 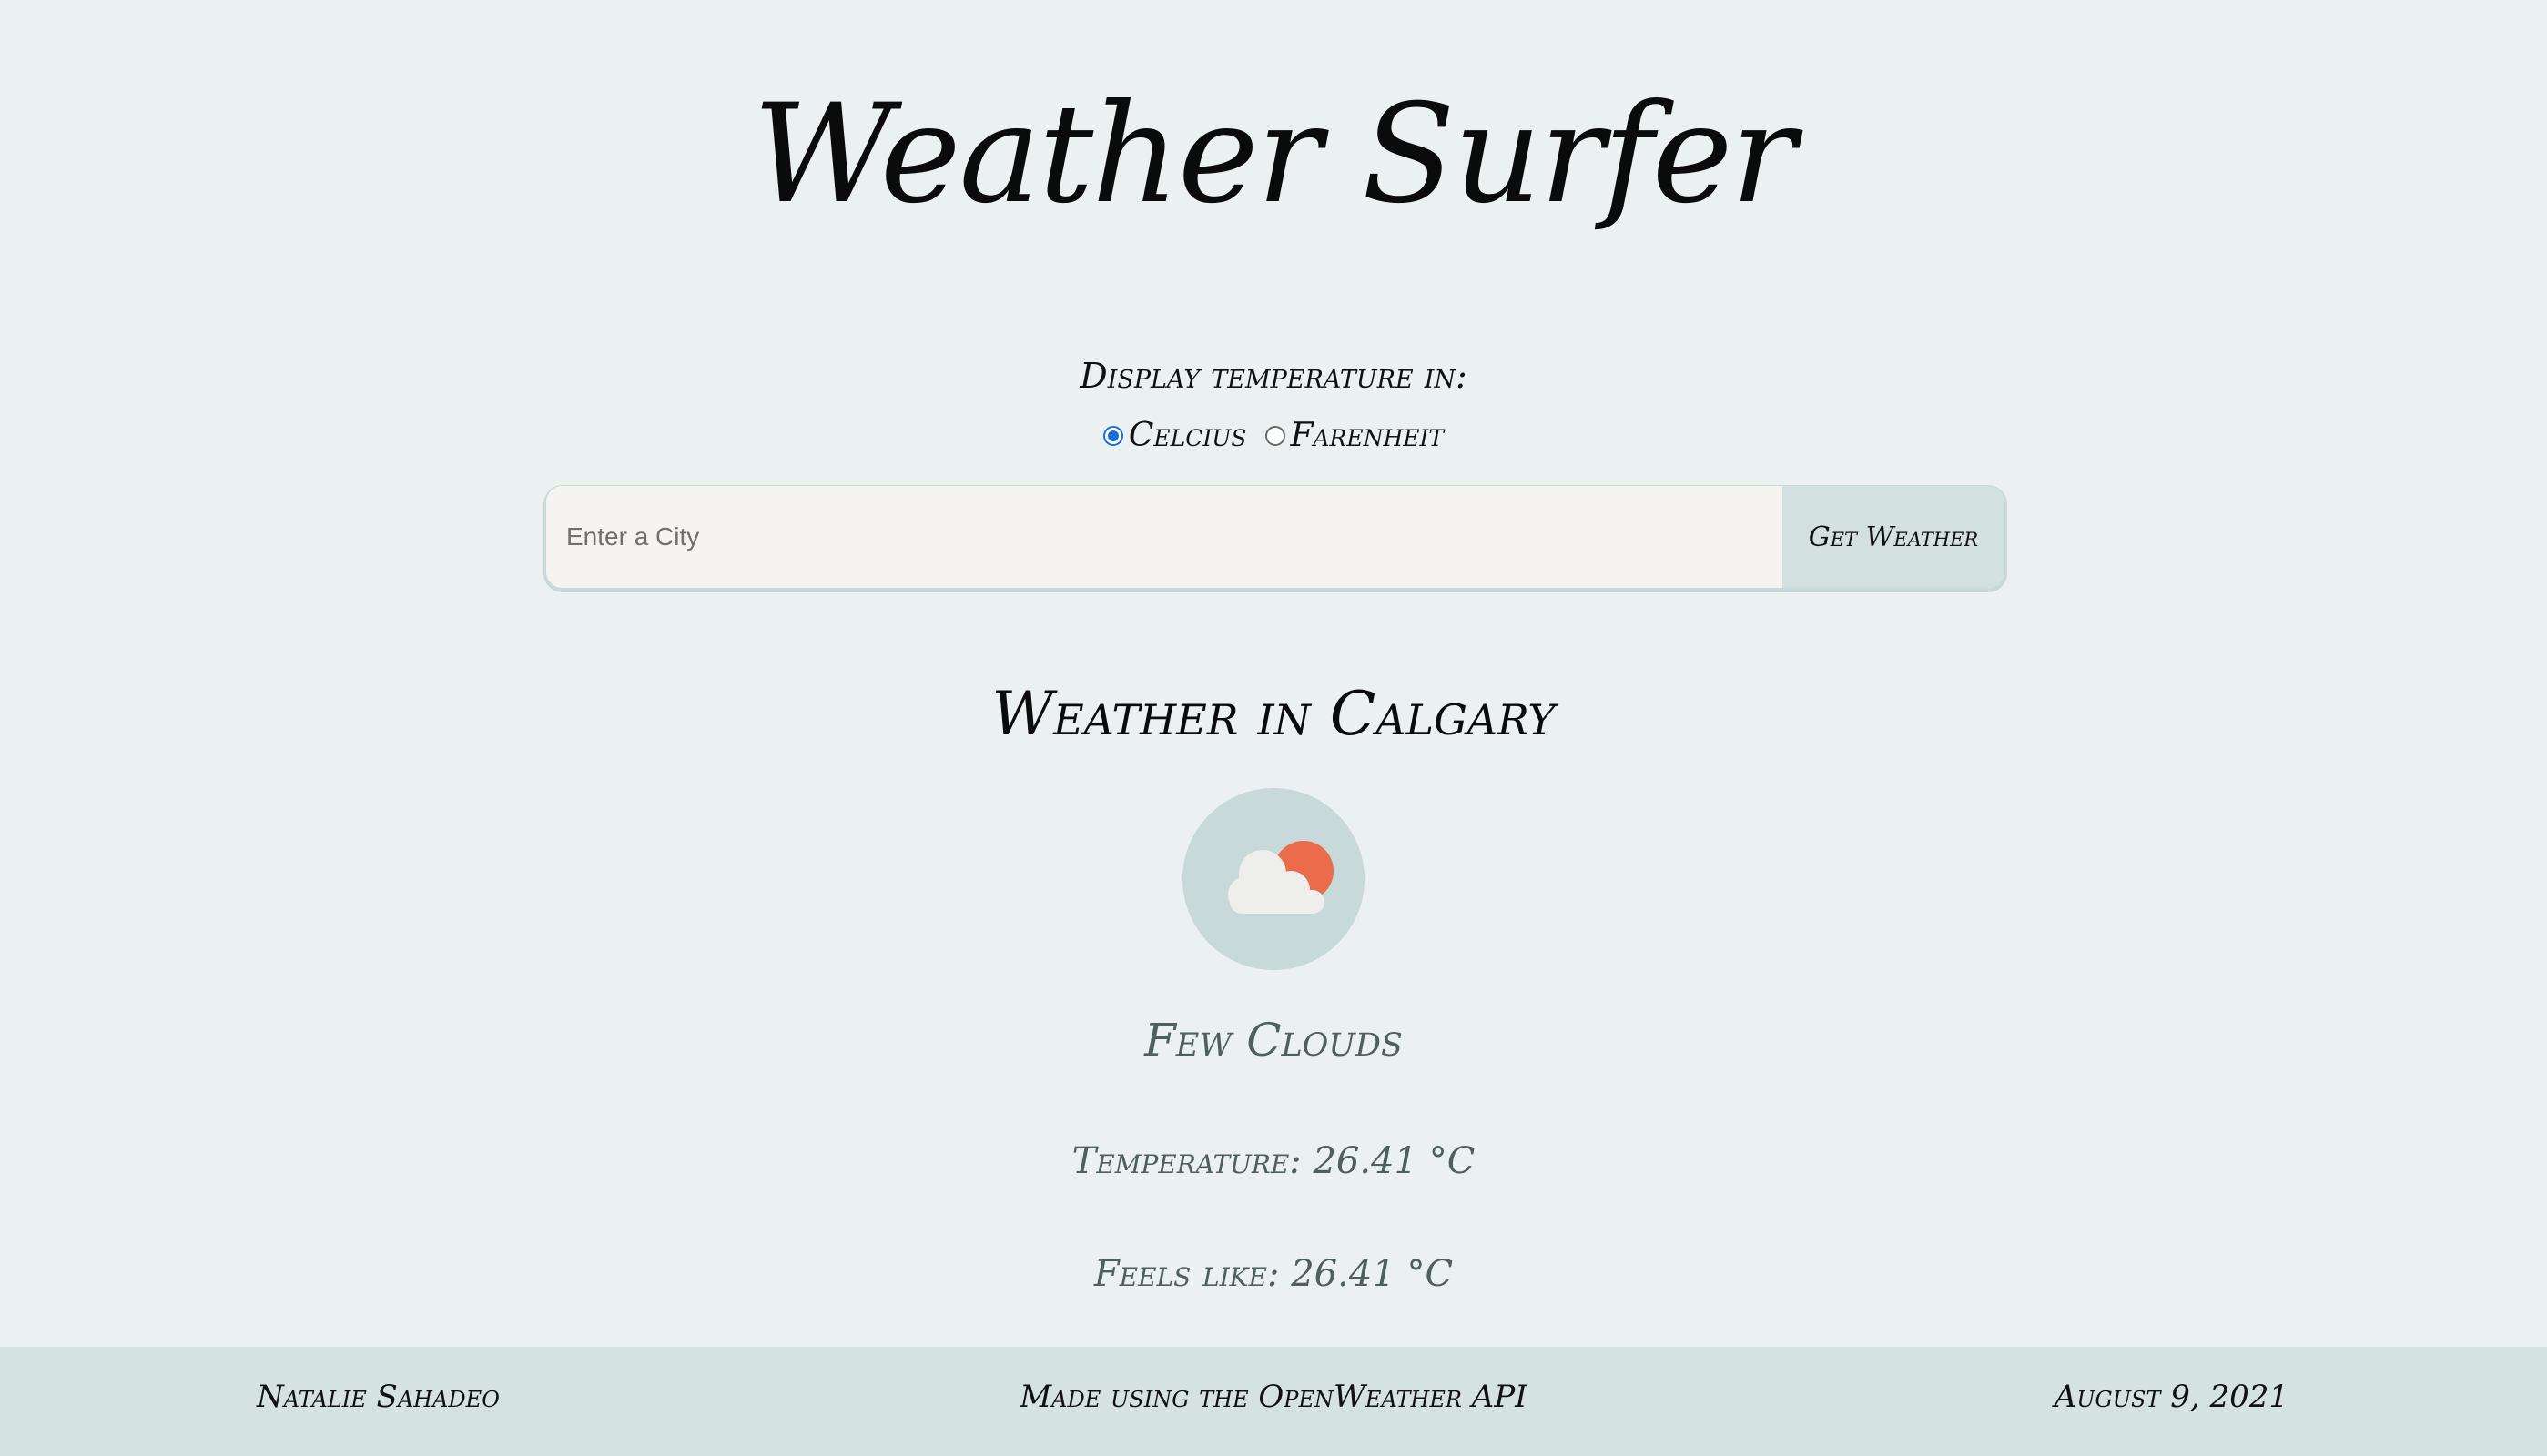 What do you see at coordinates (1281, 878) in the screenshot?
I see `few-clouds-icon` at bounding box center [1281, 878].